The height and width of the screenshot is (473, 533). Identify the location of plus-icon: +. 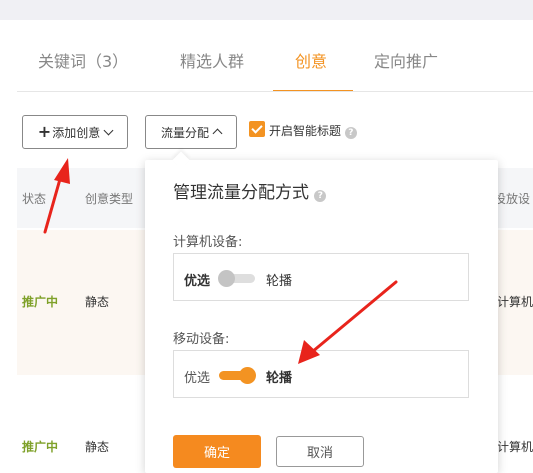
(44, 131).